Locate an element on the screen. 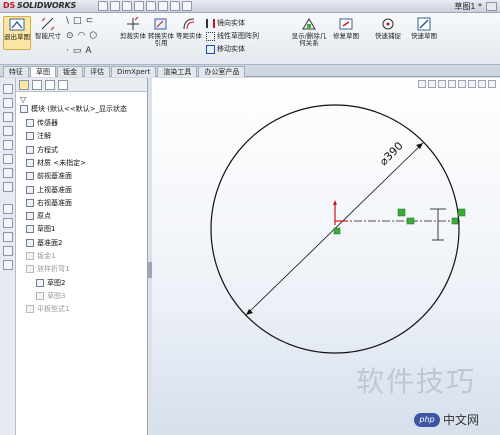 This screenshot has height=435, width=500. convert-entities-button: 转换实体引用 is located at coordinates (161, 31).